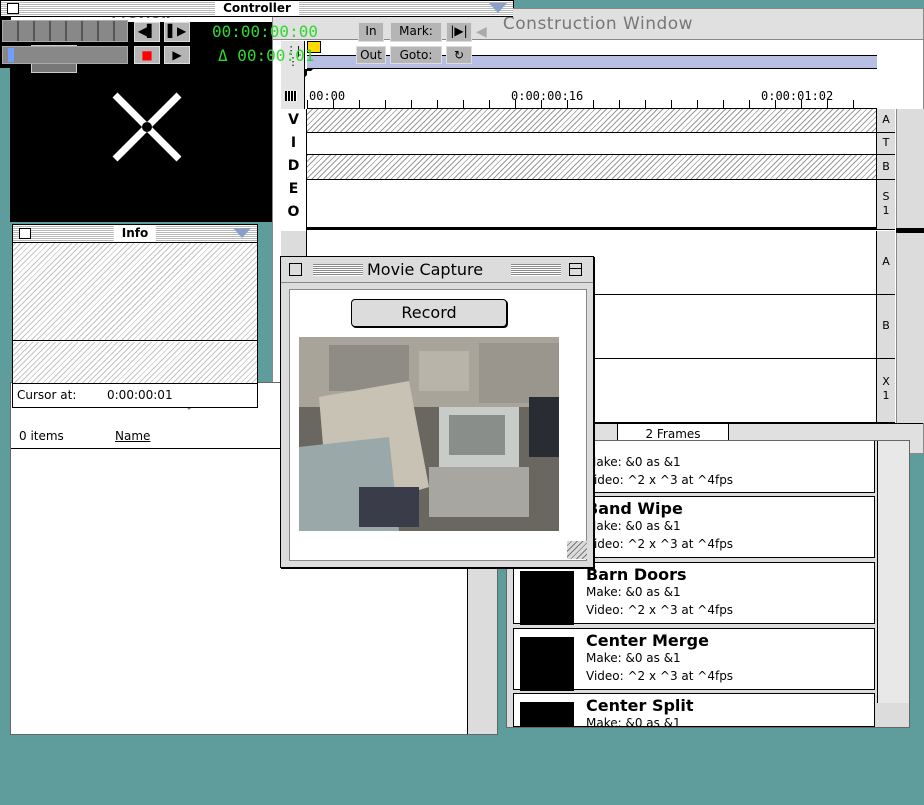  I want to click on playhead-line-right, so click(910, 230).